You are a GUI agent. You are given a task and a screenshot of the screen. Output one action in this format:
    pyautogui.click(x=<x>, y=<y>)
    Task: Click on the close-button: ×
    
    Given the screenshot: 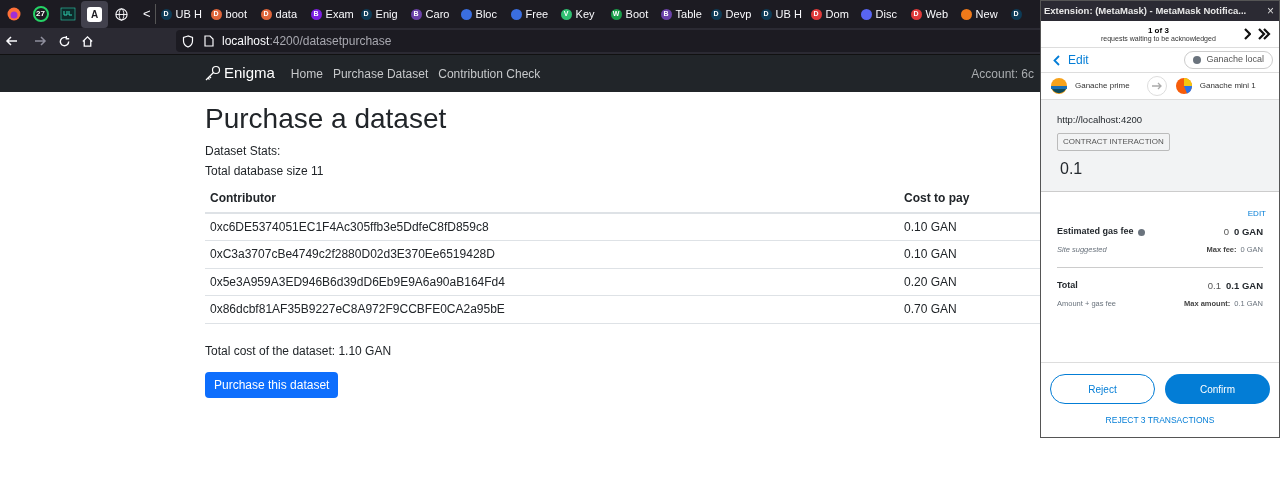 What is the action you would take?
    pyautogui.click(x=1271, y=11)
    